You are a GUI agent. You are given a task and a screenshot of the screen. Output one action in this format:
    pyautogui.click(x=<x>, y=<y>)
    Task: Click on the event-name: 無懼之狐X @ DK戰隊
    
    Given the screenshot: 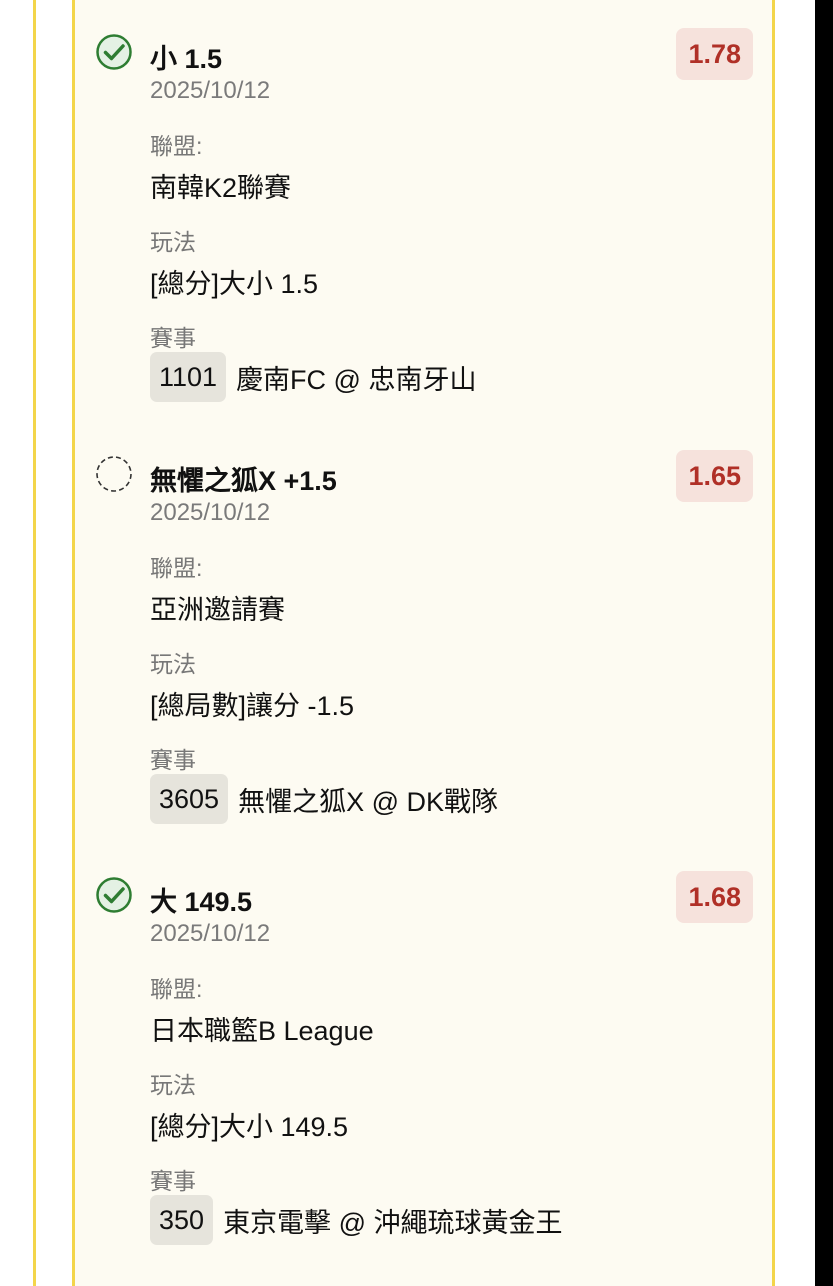 What is the action you would take?
    pyautogui.click(x=368, y=801)
    